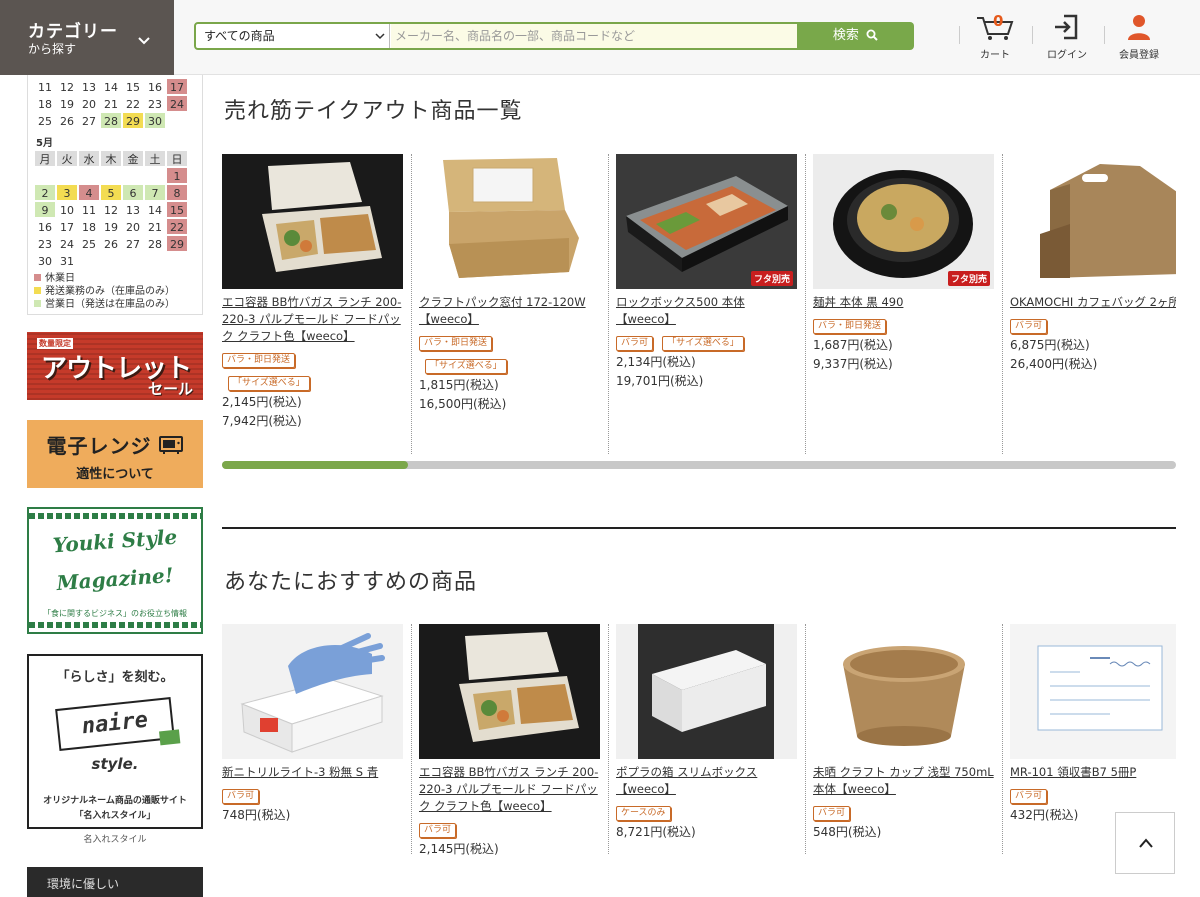 This screenshot has width=1200, height=897. Describe the element at coordinates (1093, 772) in the screenshot. I see `product-name-link: MR-101 領収書B7 5冊P` at that location.